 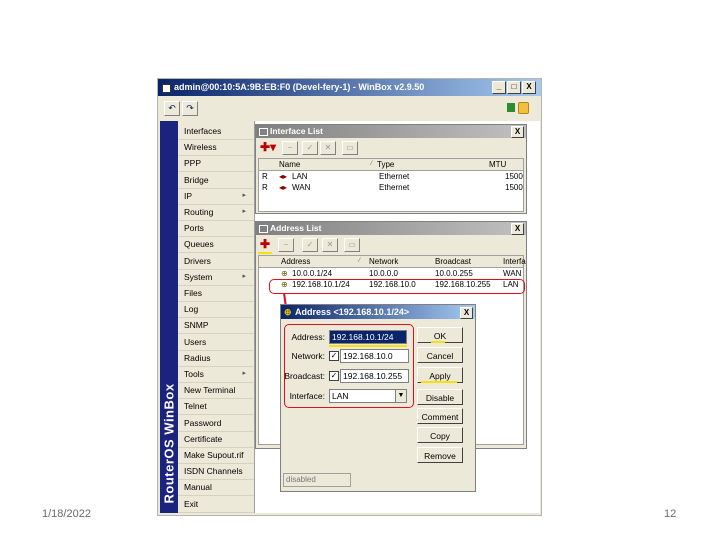 I want to click on row-flag: R, so click(x=265, y=187).